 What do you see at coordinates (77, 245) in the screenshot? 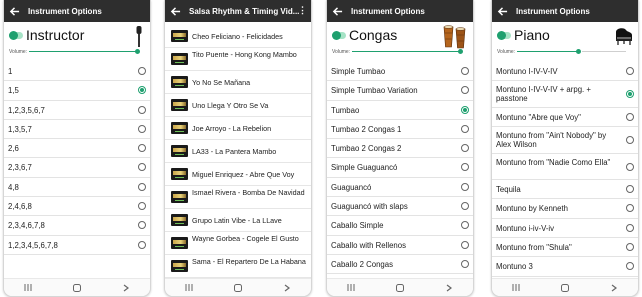
I see `list-item: 1,2,3,4,5,6,7,8` at bounding box center [77, 245].